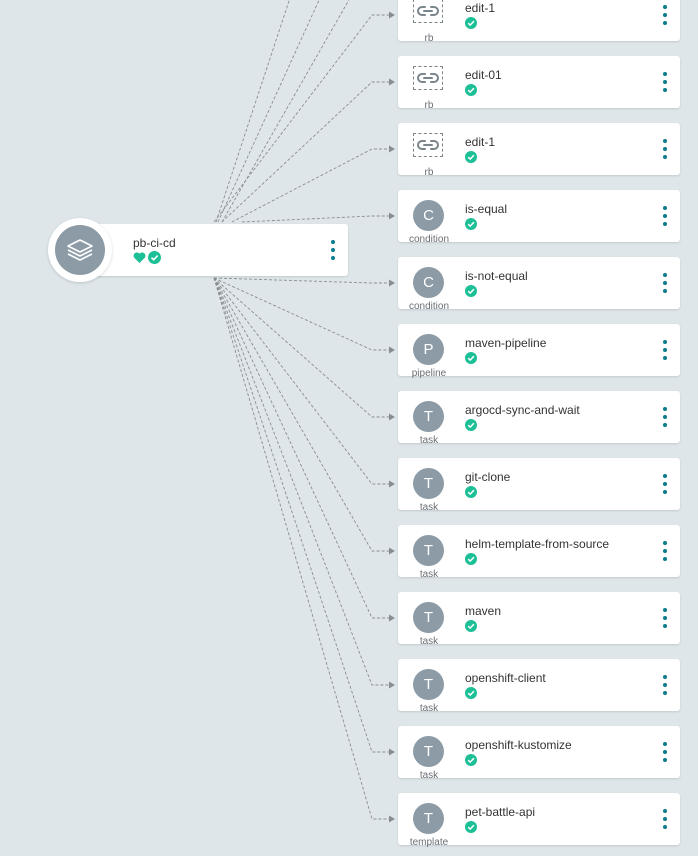 The image size is (698, 856). I want to click on node-card: rb edit-01, so click(539, 83).